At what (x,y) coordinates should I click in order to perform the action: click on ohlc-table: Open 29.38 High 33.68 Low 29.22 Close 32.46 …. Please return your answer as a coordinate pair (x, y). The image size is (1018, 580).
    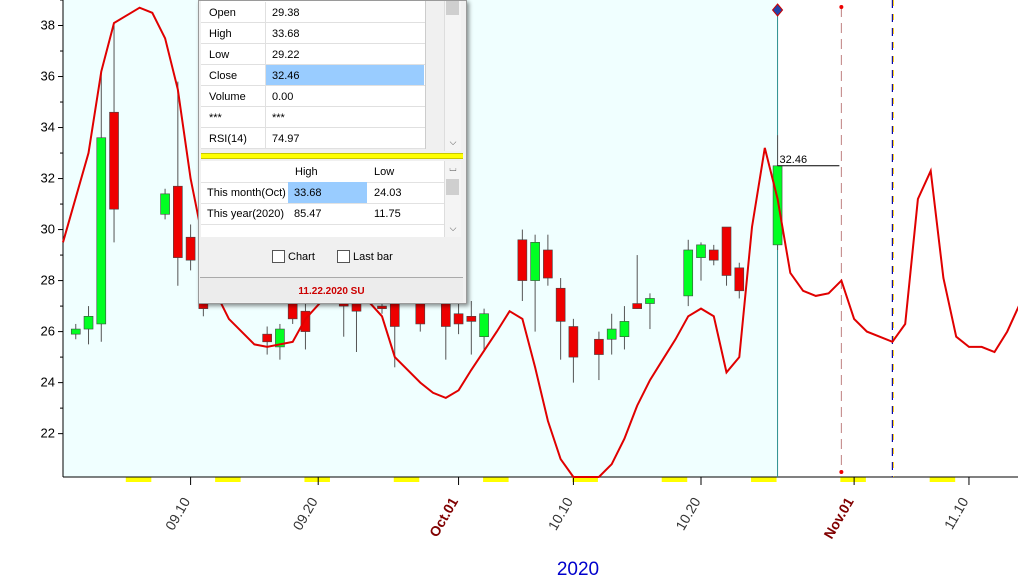
    Looking at the image, I should click on (313, 75).